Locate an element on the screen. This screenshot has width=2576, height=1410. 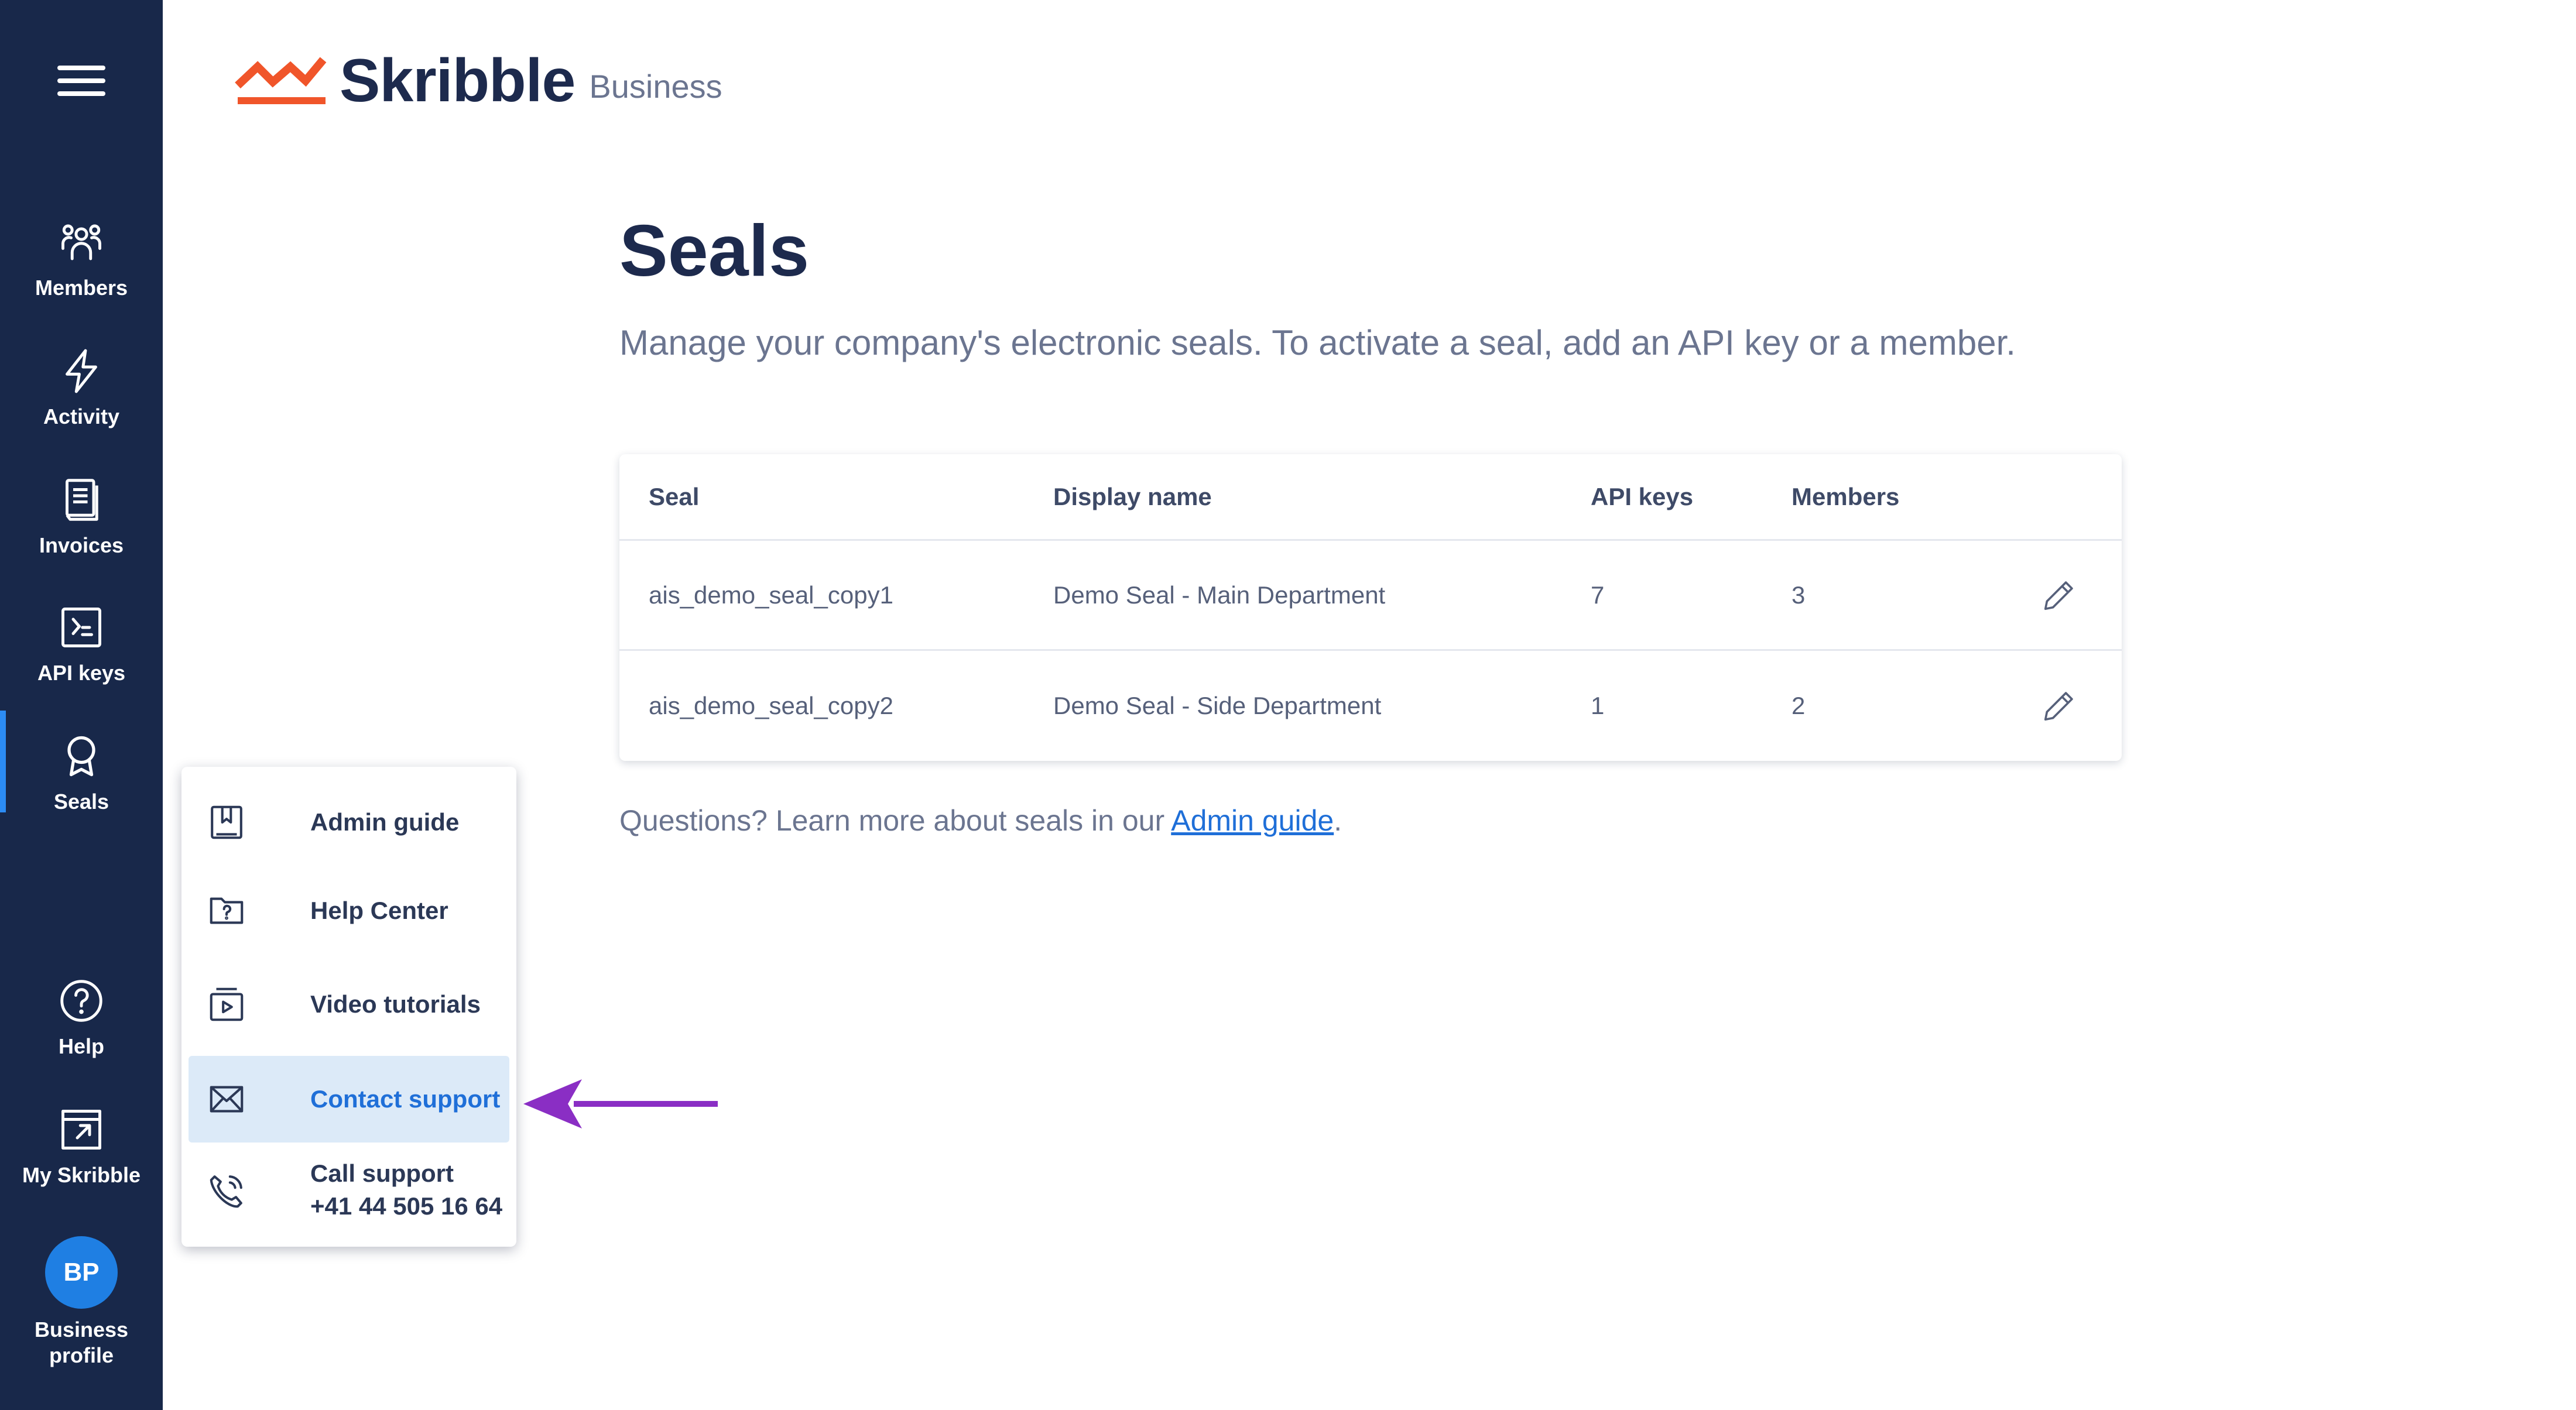
seal-id: ais_demo_seal_copy1 is located at coordinates (771, 595).